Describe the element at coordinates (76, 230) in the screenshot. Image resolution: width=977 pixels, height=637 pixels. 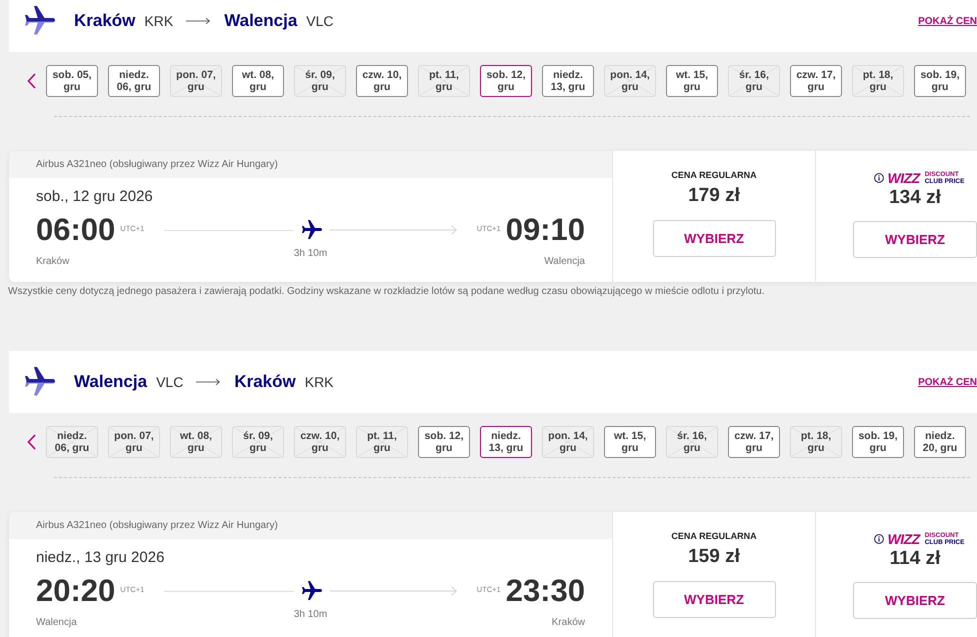
I see `departure-time: 06:00` at that location.